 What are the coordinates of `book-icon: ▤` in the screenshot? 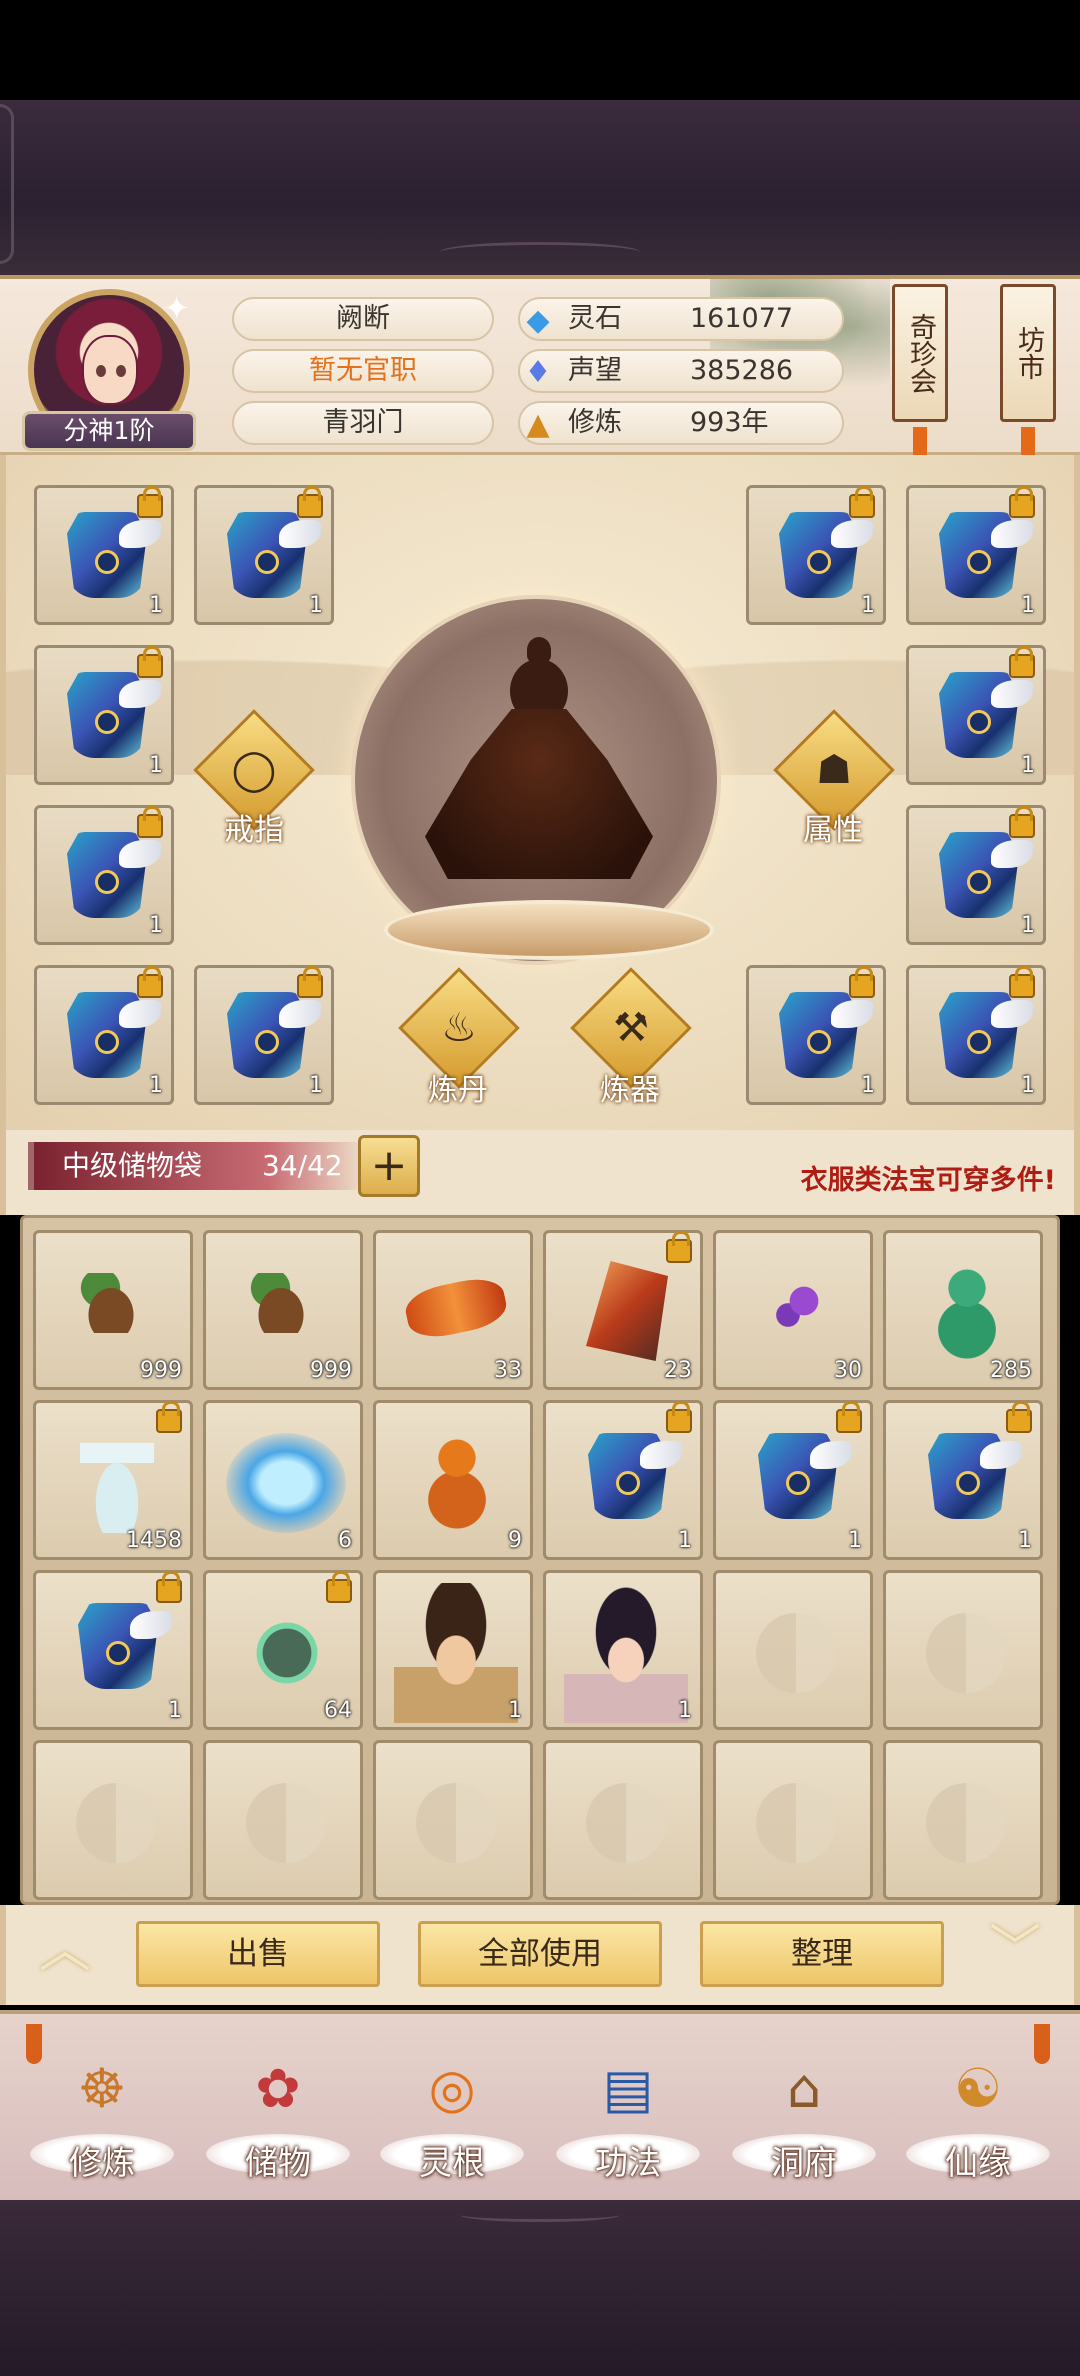 It's located at (628, 2088).